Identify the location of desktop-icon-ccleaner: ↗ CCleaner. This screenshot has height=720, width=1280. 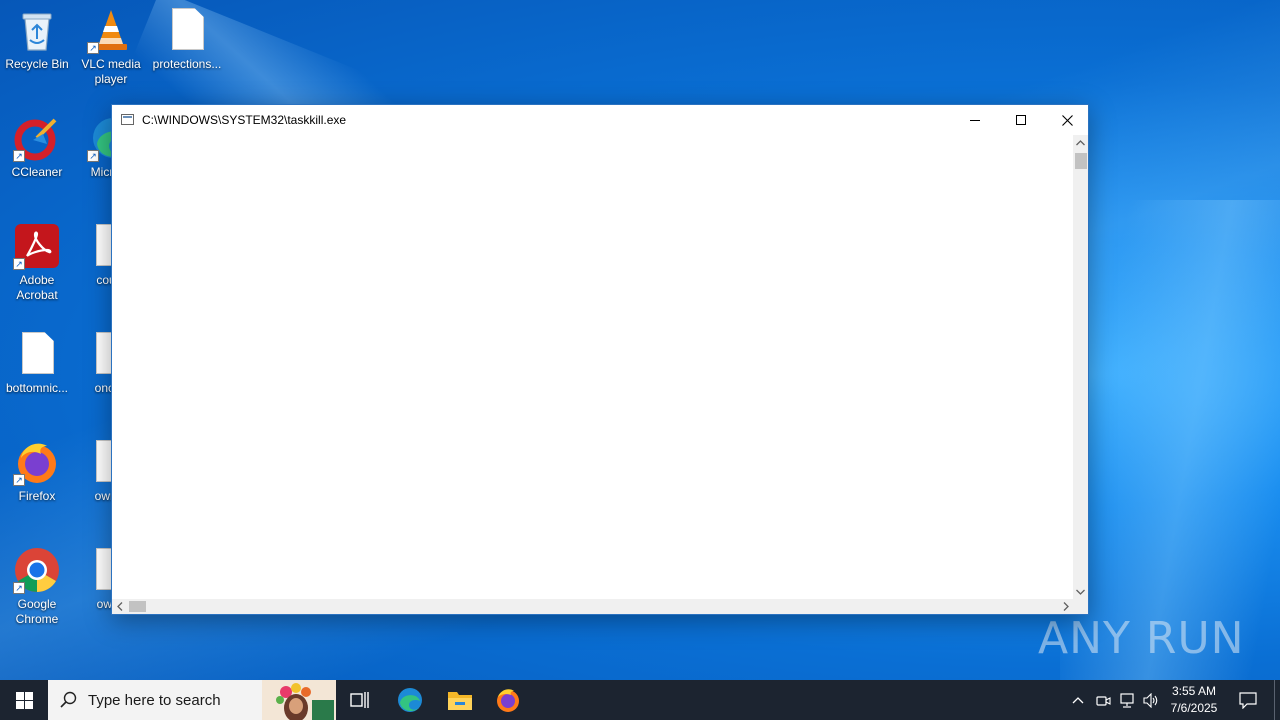
(37, 147).